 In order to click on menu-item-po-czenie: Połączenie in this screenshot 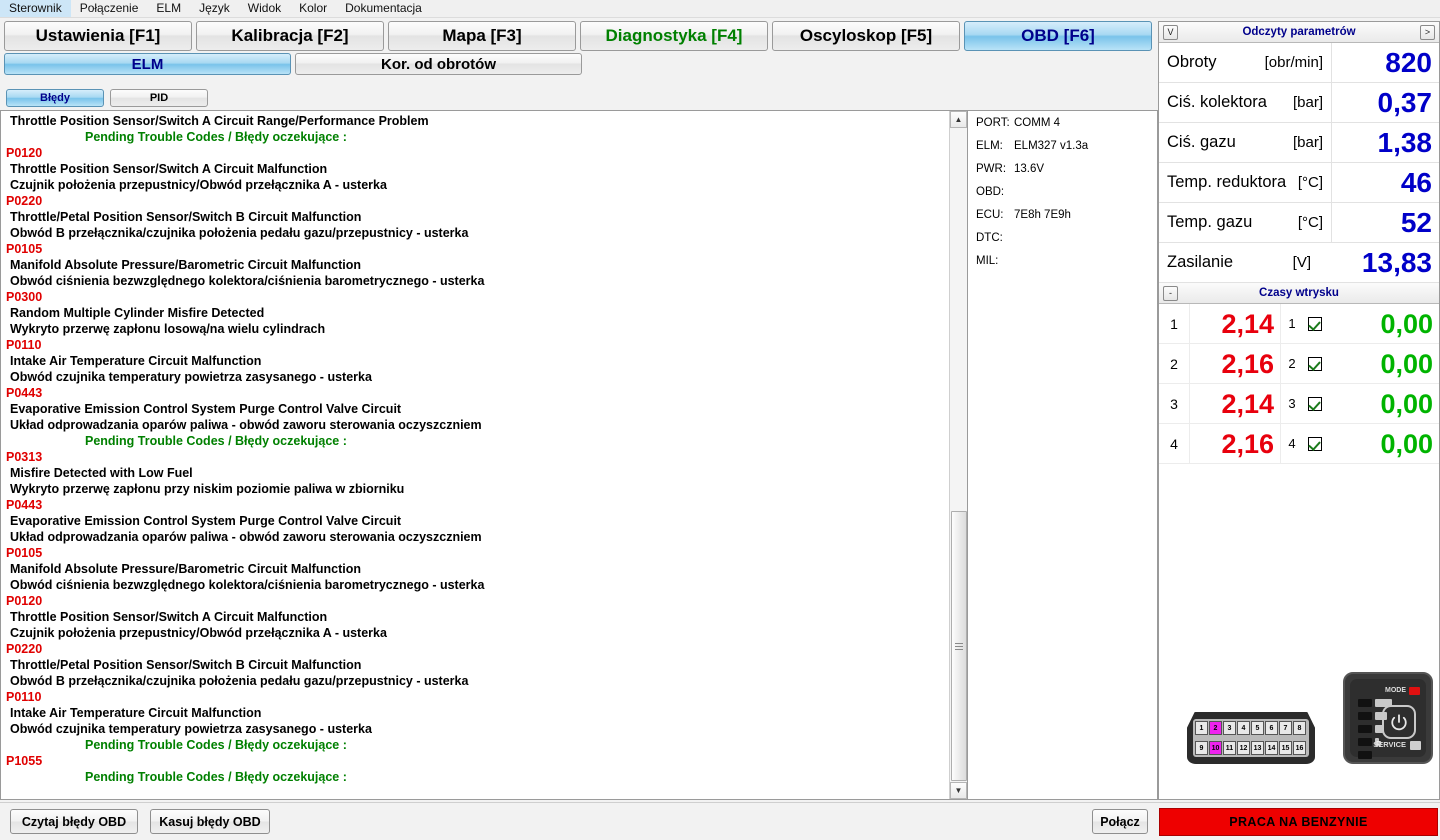, I will do `click(109, 8)`.